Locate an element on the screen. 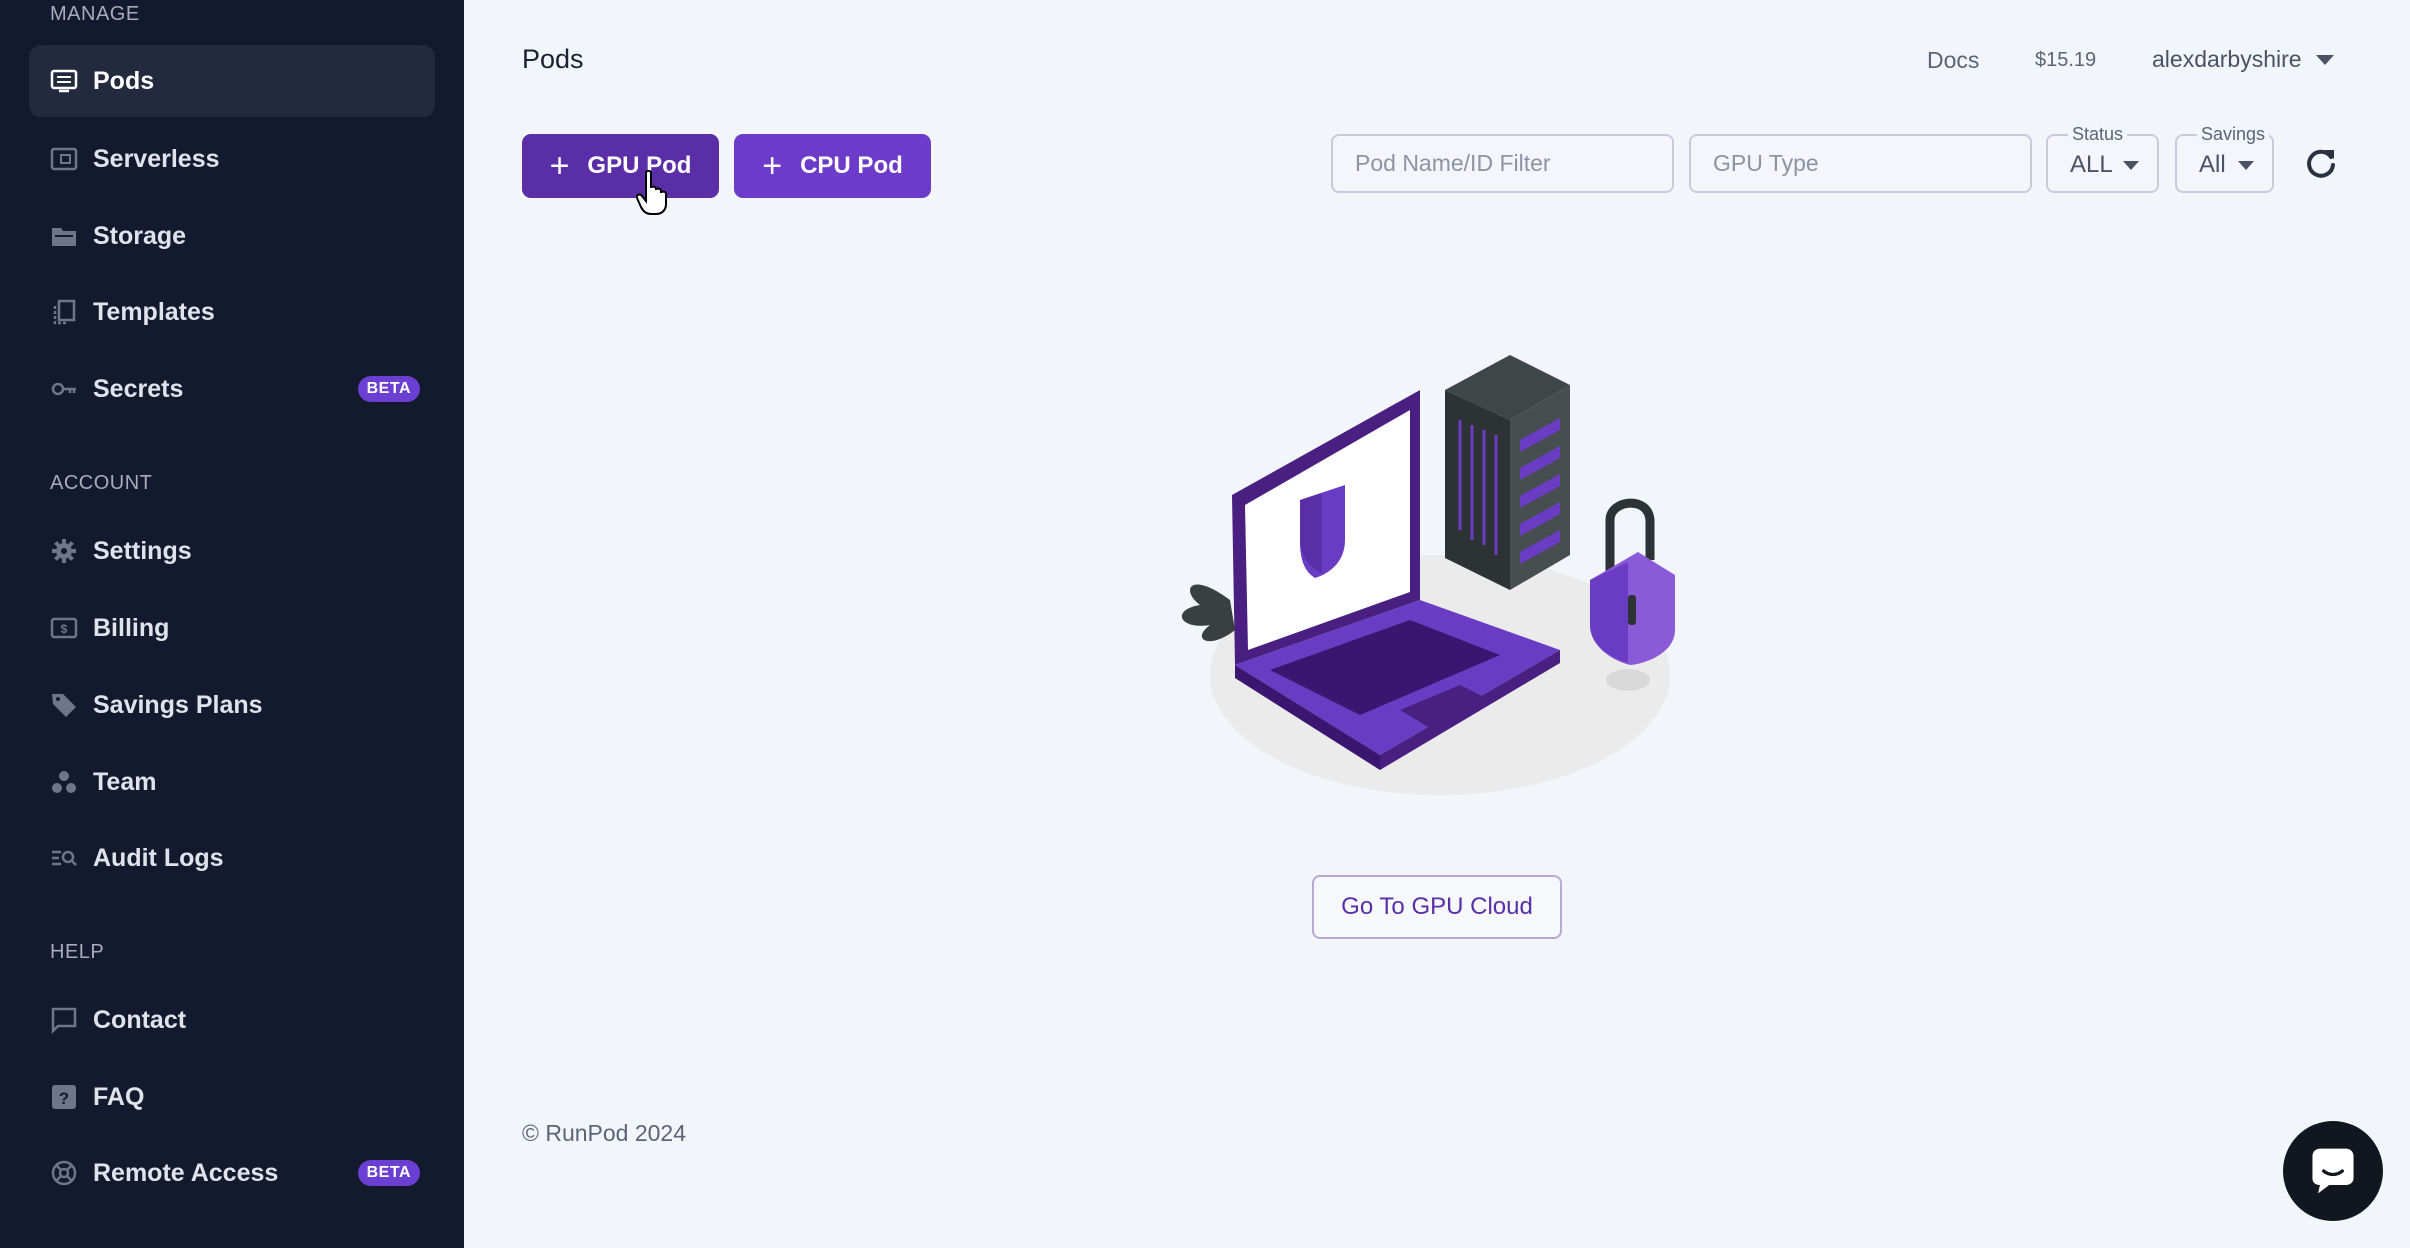 This screenshot has width=2410, height=1248. sidebar-item-label: FAQ is located at coordinates (119, 1096).